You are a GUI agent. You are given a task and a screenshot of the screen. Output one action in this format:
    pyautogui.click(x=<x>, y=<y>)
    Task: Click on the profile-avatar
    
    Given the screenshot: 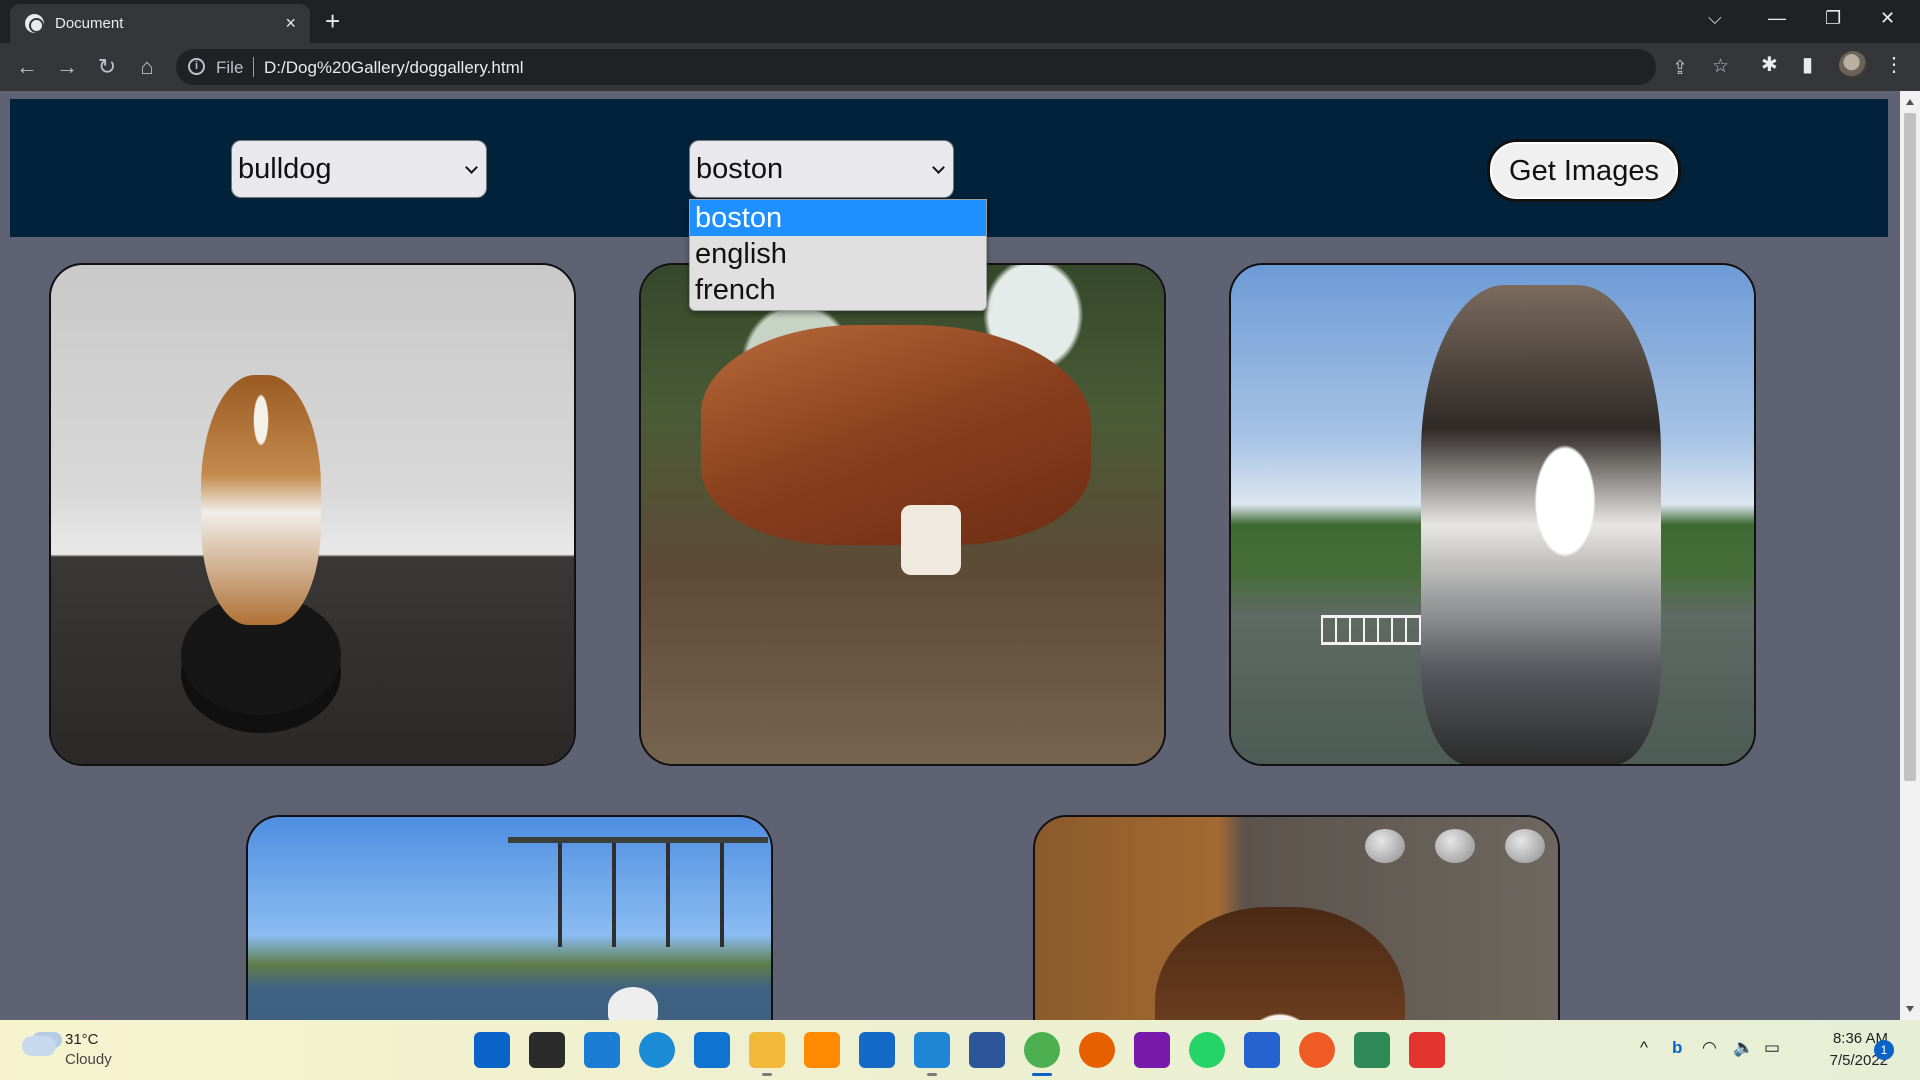 What is the action you would take?
    pyautogui.click(x=1853, y=65)
    